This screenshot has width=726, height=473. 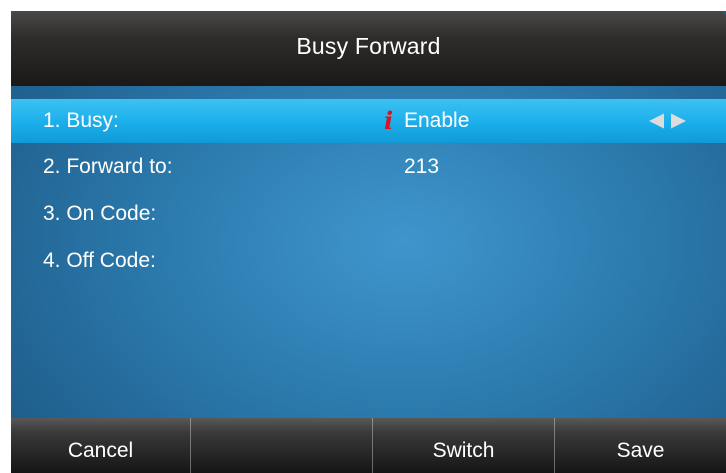 I want to click on menu-item-forward-to: 2. Forward to: 213, so click(x=368, y=167).